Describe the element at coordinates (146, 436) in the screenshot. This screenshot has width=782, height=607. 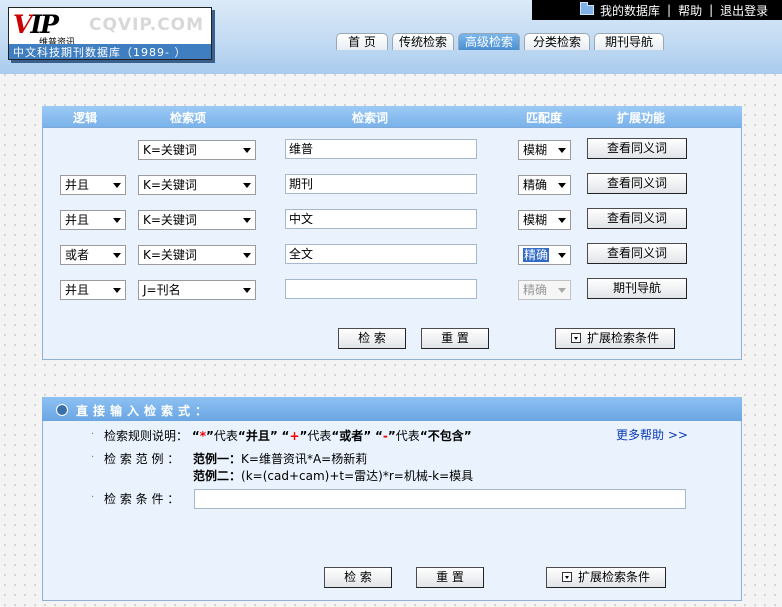
I see `rules-label: 检索规则说明：` at that location.